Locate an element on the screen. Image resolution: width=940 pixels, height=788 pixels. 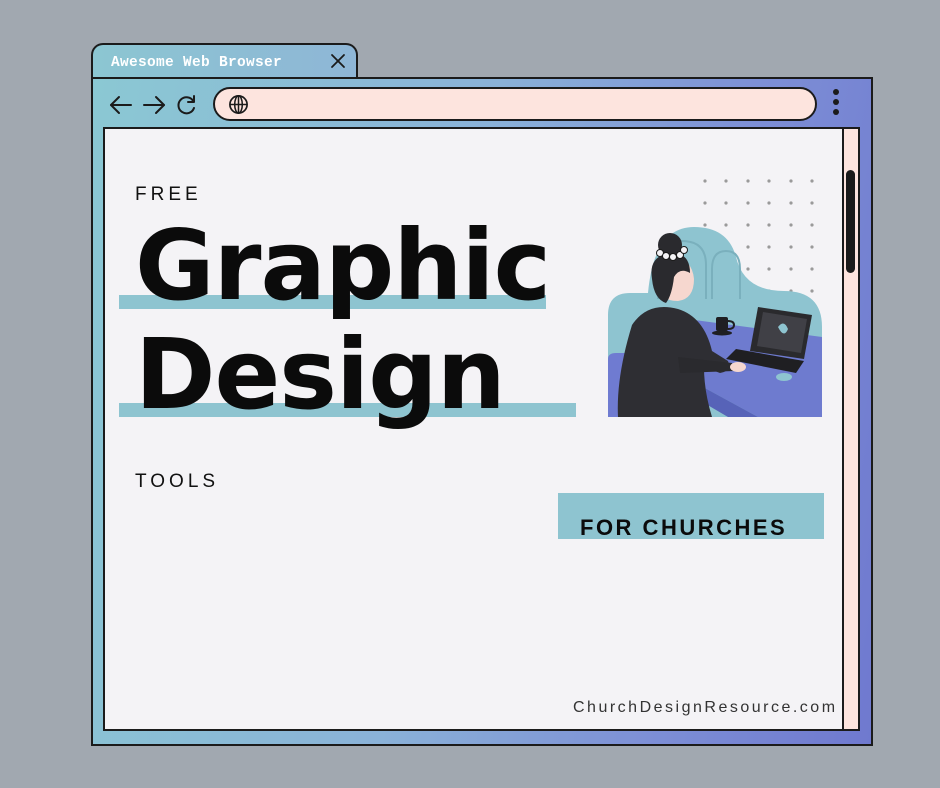
headline-line-2: Design is located at coordinates (320, 374).